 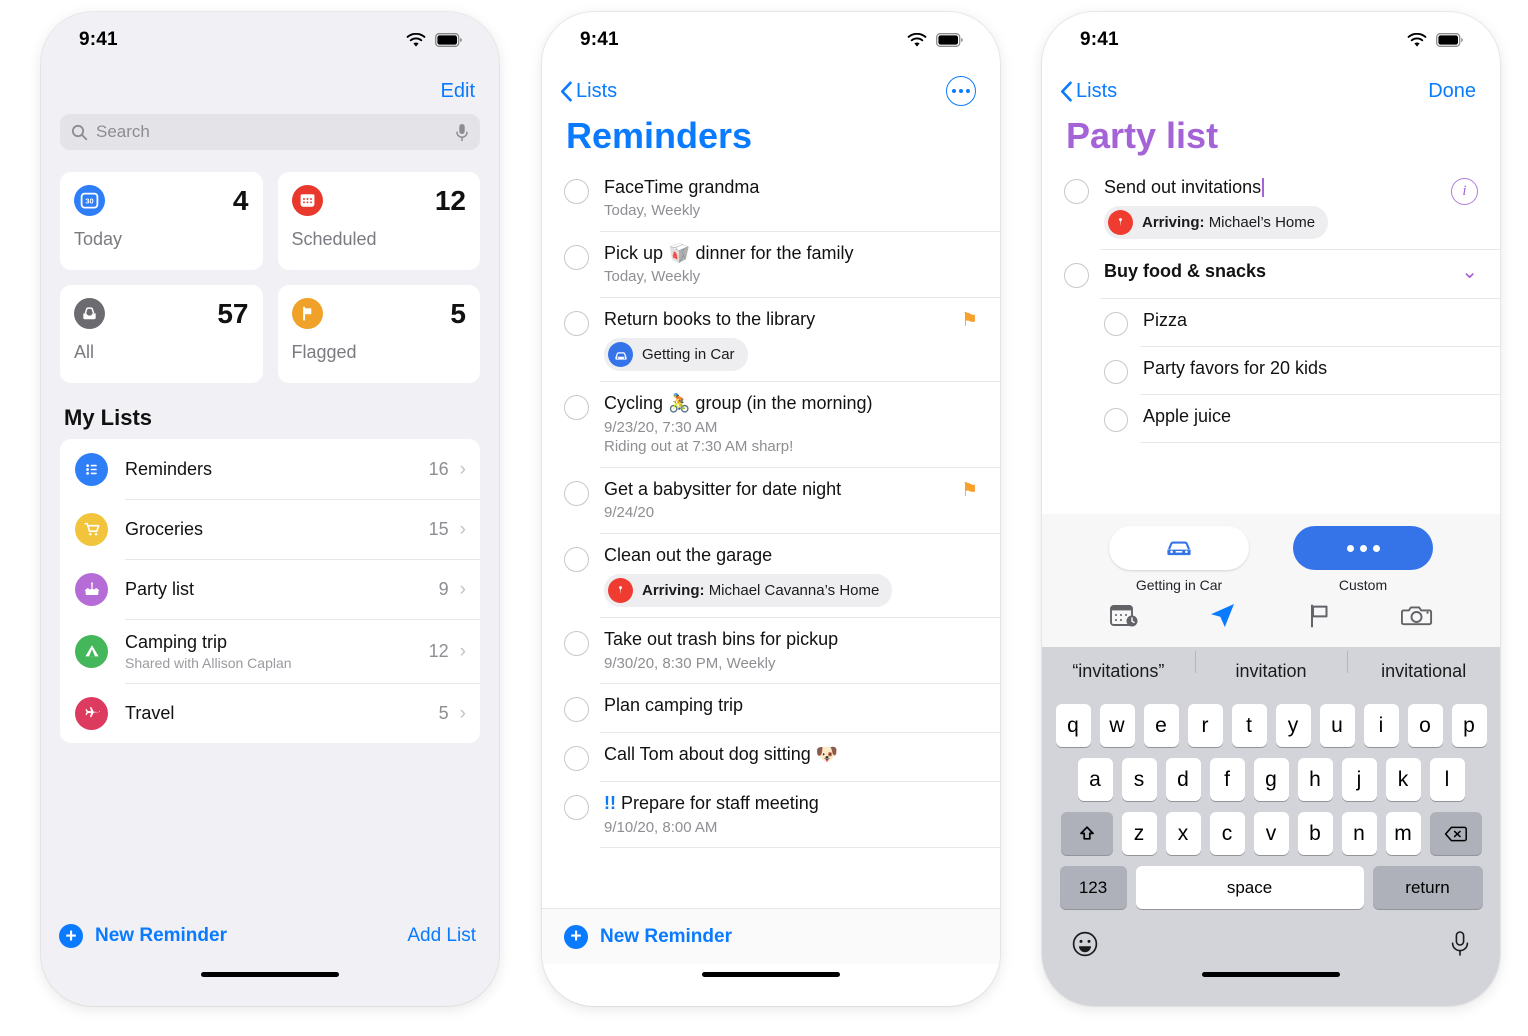 What do you see at coordinates (1403, 833) in the screenshot?
I see `key-m: m` at bounding box center [1403, 833].